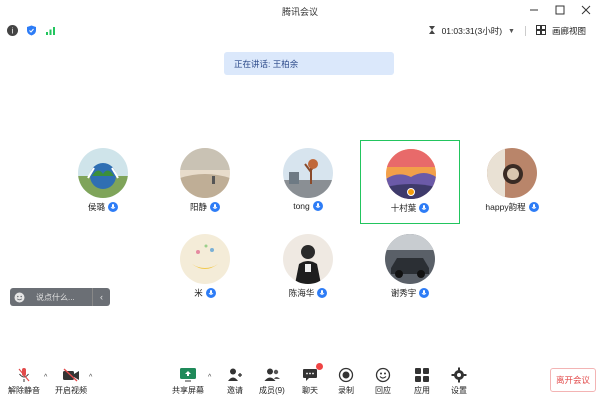 The image size is (600, 400). What do you see at coordinates (272, 374) in the screenshot?
I see `members-icon` at bounding box center [272, 374].